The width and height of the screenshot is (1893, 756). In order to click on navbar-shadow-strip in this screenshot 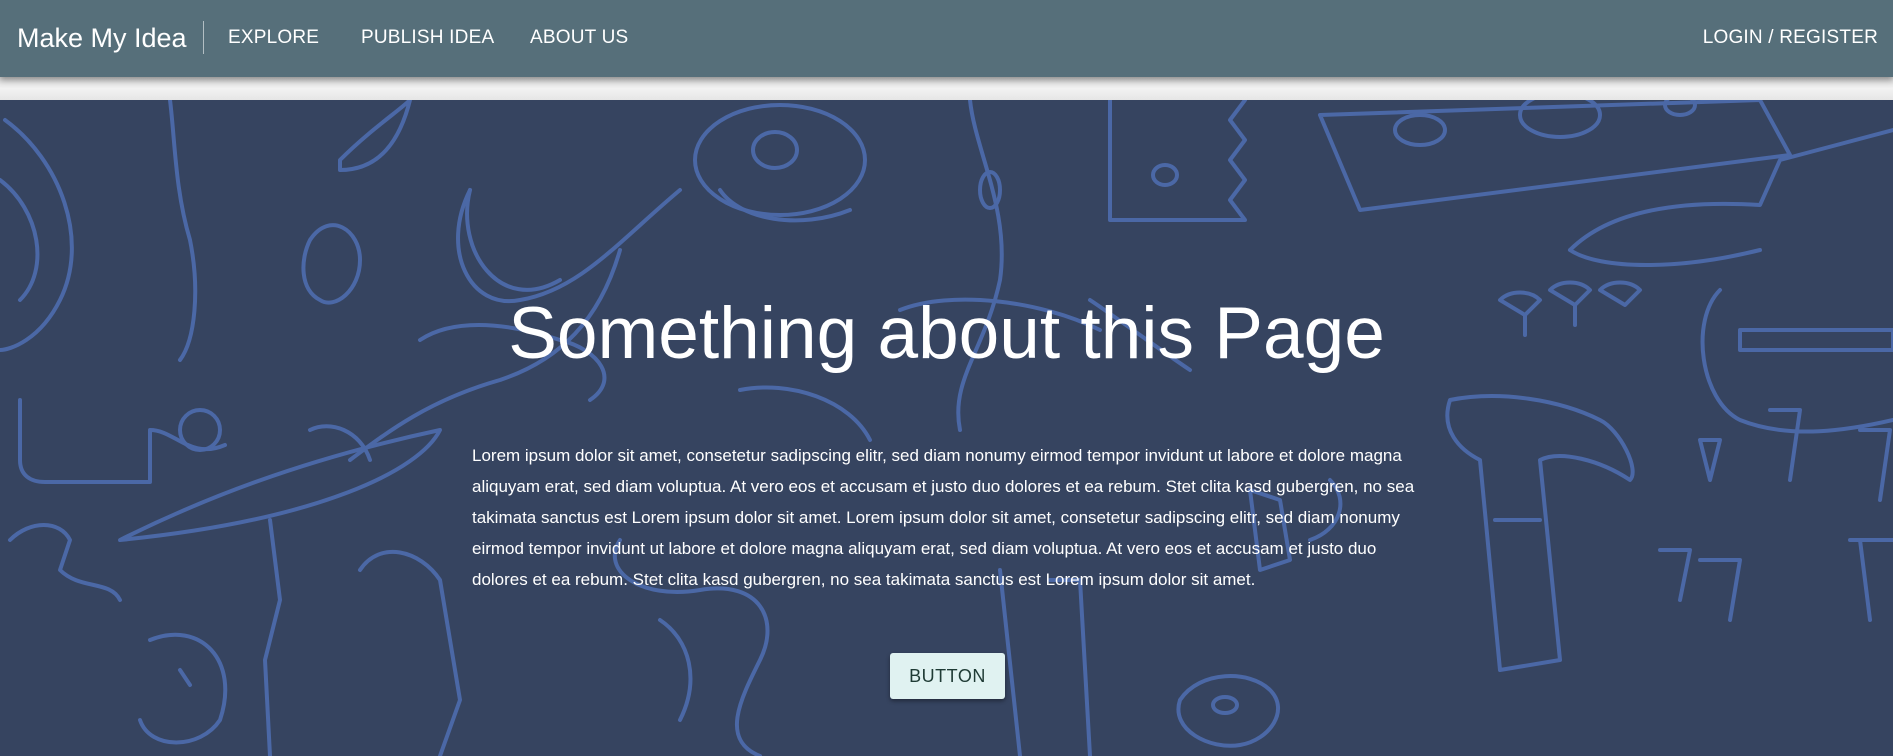, I will do `click(946, 88)`.